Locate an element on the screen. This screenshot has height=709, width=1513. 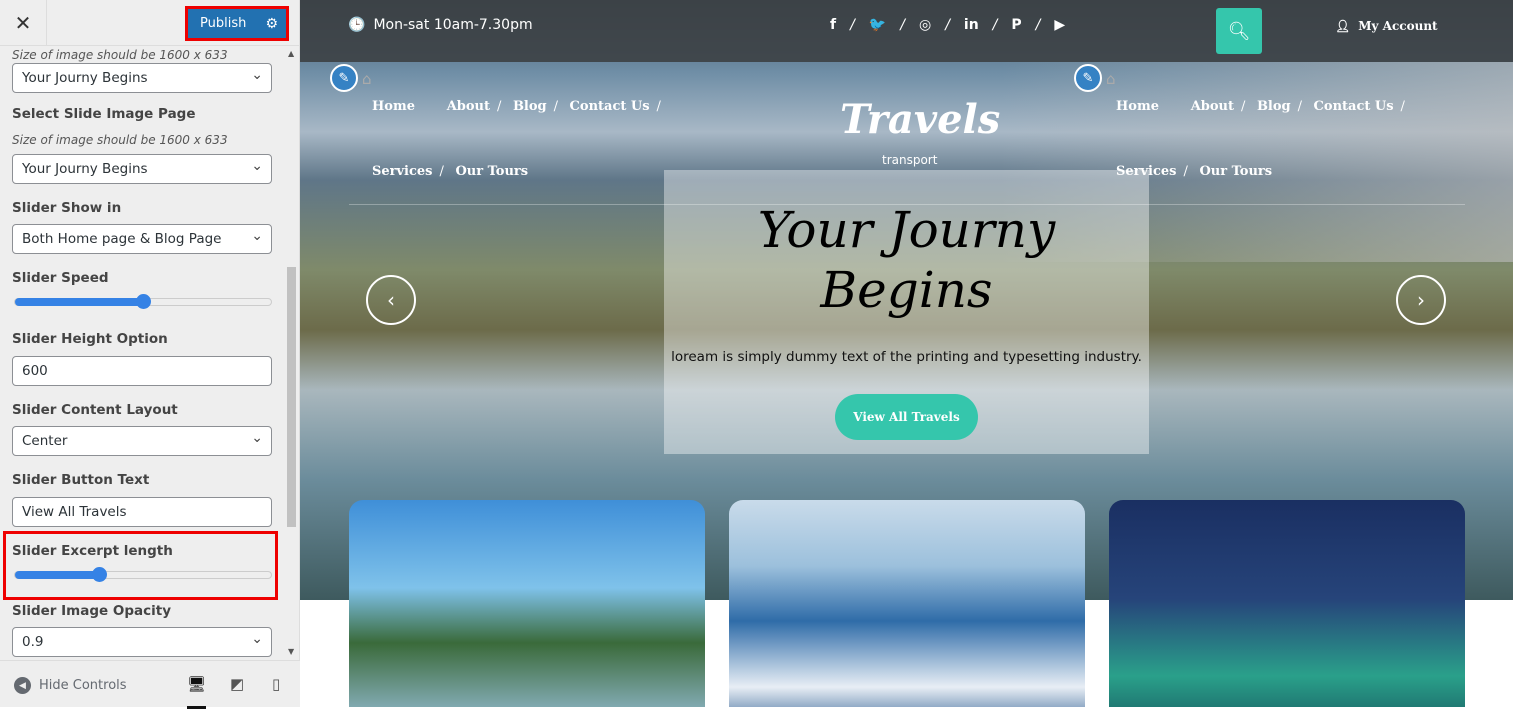
slider-next-button: › is located at coordinates (1421, 300).